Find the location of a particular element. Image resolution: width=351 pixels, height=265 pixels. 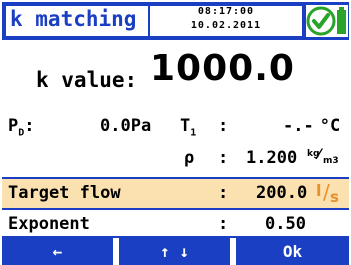

target-flow-colon: : is located at coordinates (223, 193).